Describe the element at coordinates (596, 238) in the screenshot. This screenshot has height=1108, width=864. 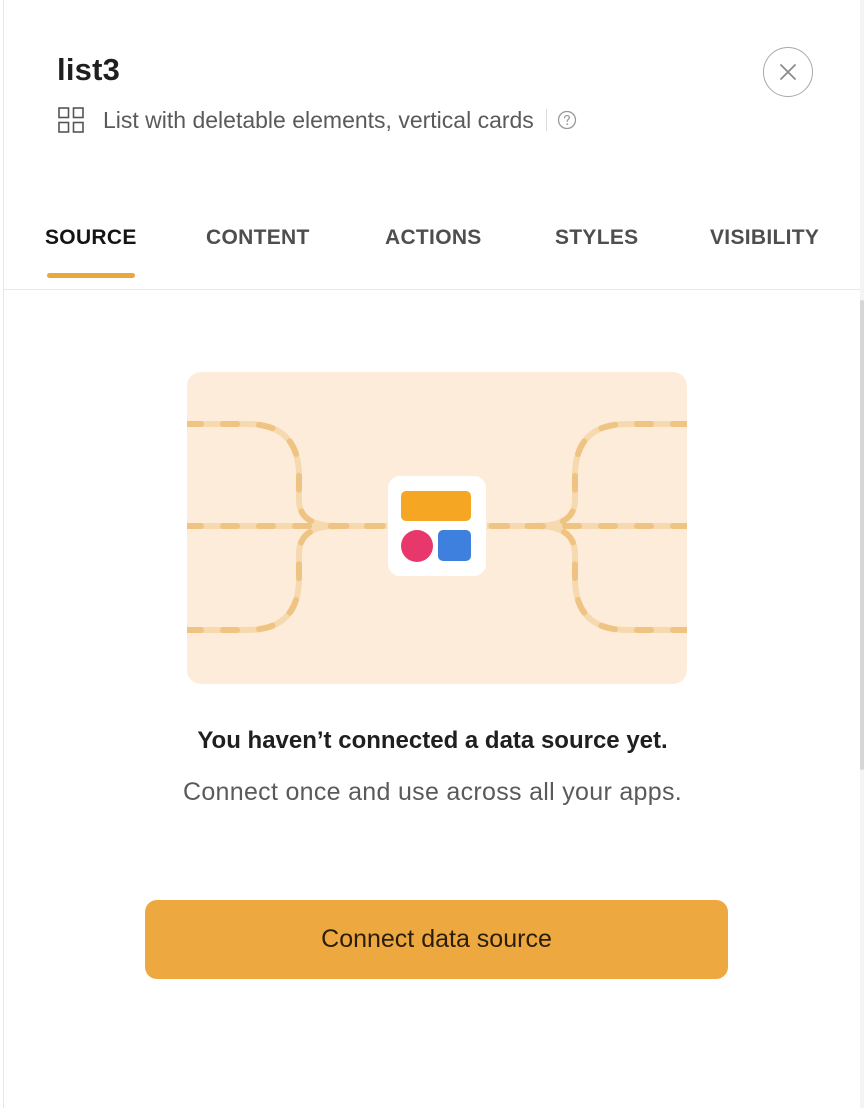
I see `tab-styles: STYLES` at that location.